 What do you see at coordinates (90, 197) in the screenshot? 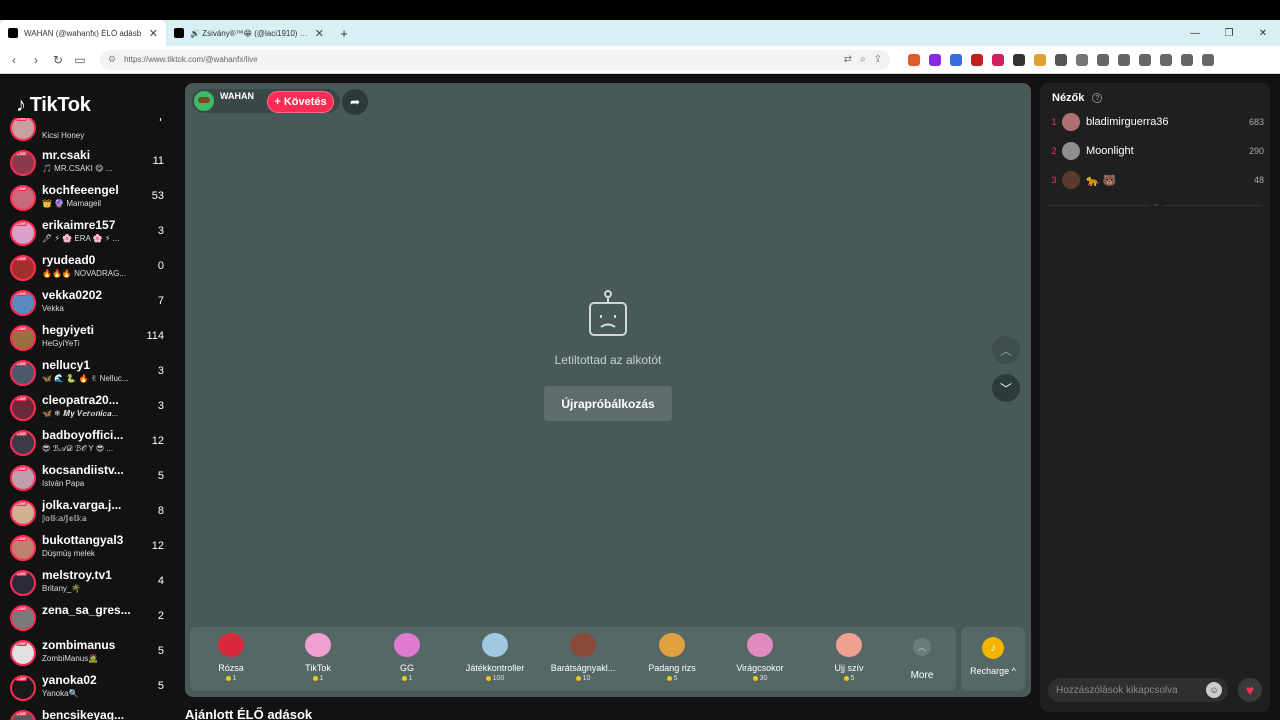
I see `following-item: LIVE kochfeeengel 👑 🔮 Mamageil 53` at bounding box center [90, 197].